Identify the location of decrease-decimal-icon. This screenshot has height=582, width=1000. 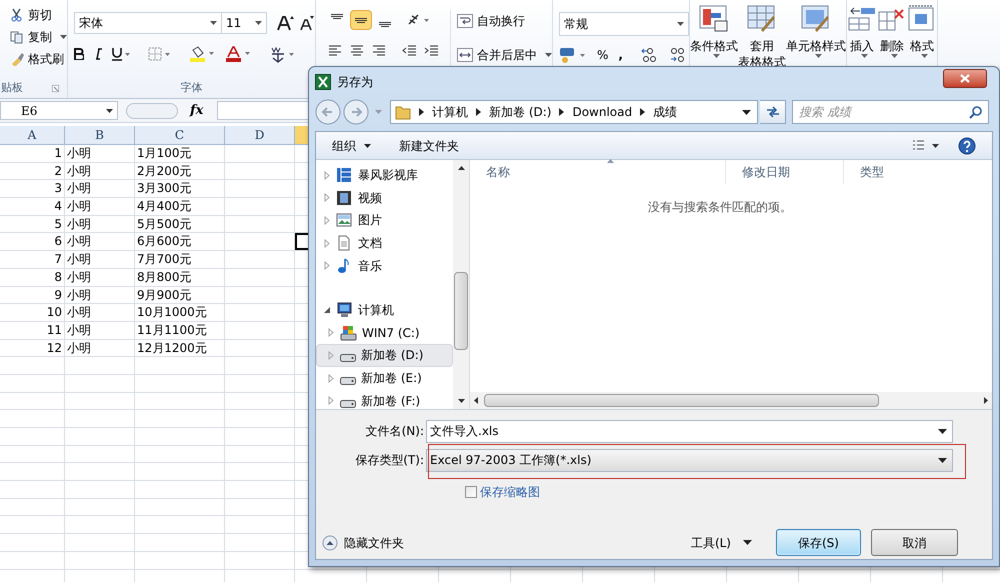
(677, 55).